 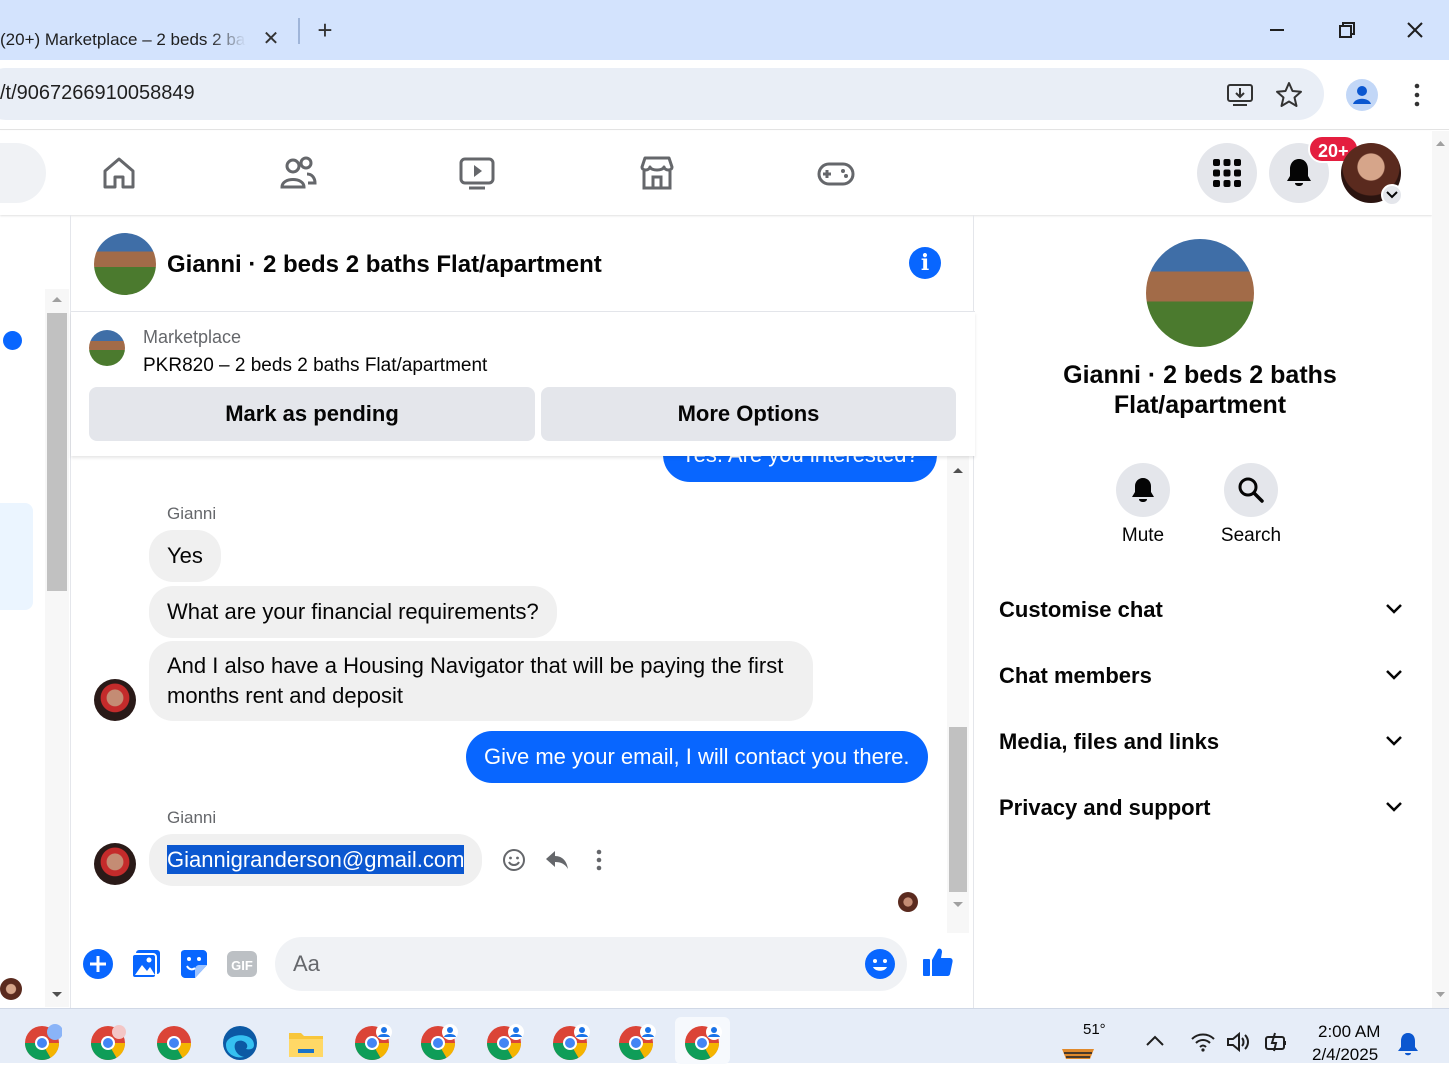 I want to click on edge-icon, so click(x=240, y=1043).